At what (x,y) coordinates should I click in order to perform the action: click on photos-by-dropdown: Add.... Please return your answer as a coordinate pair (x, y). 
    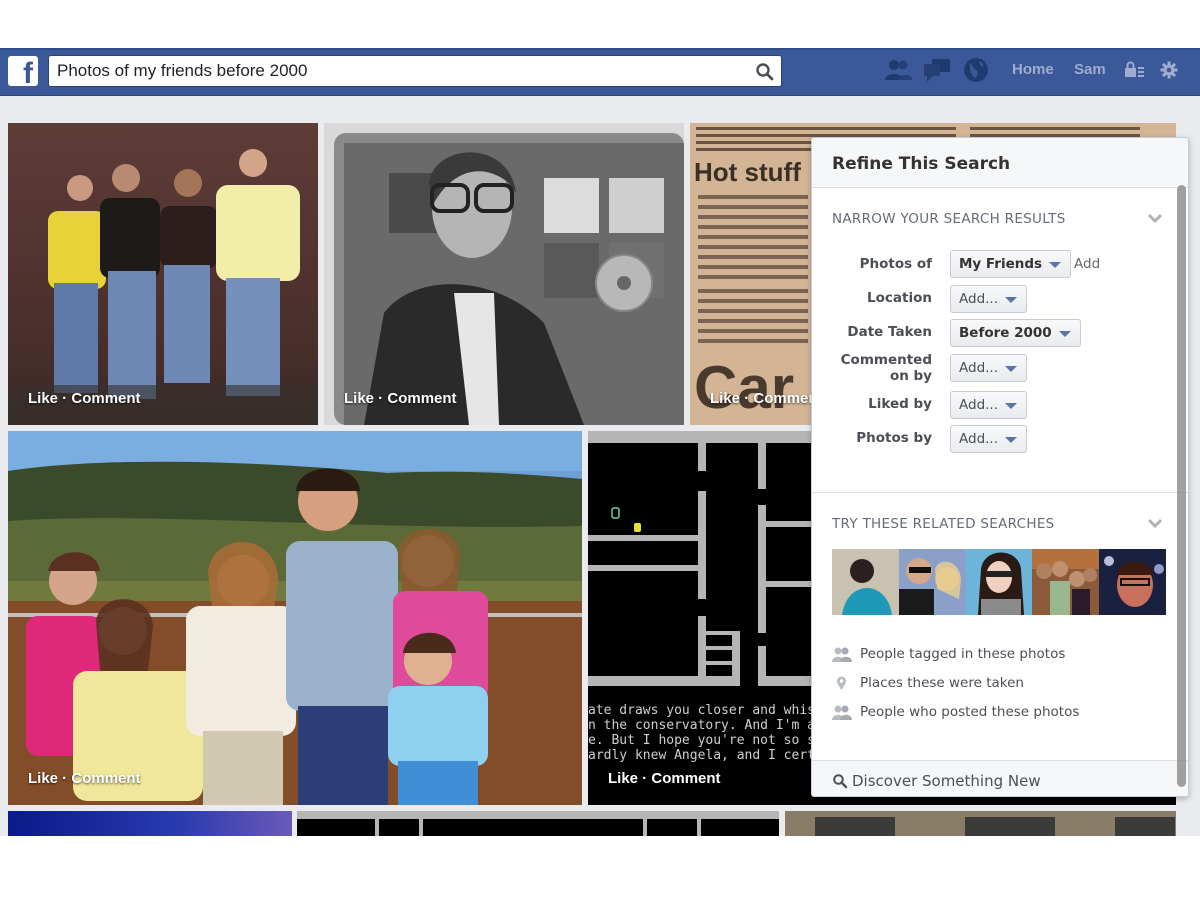
    Looking at the image, I should click on (989, 439).